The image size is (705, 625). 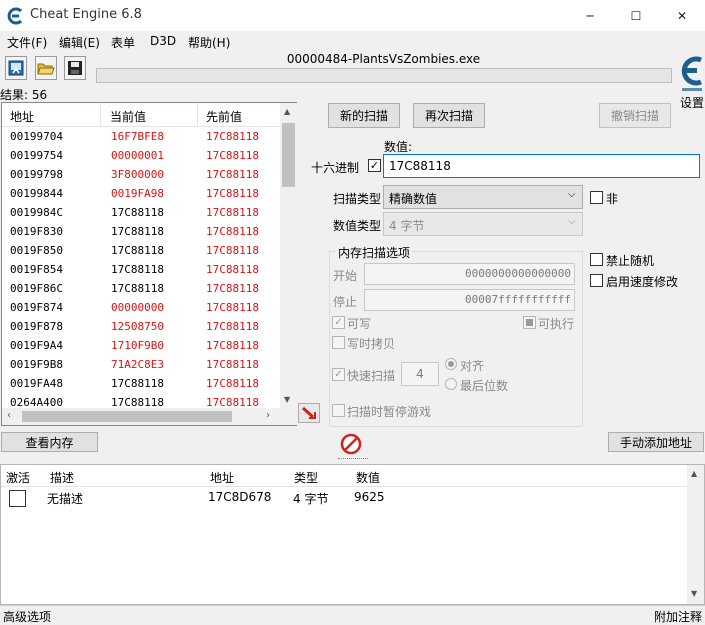 What do you see at coordinates (371, 344) in the screenshot?
I see `copy-on-write-label: 写时拷贝` at bounding box center [371, 344].